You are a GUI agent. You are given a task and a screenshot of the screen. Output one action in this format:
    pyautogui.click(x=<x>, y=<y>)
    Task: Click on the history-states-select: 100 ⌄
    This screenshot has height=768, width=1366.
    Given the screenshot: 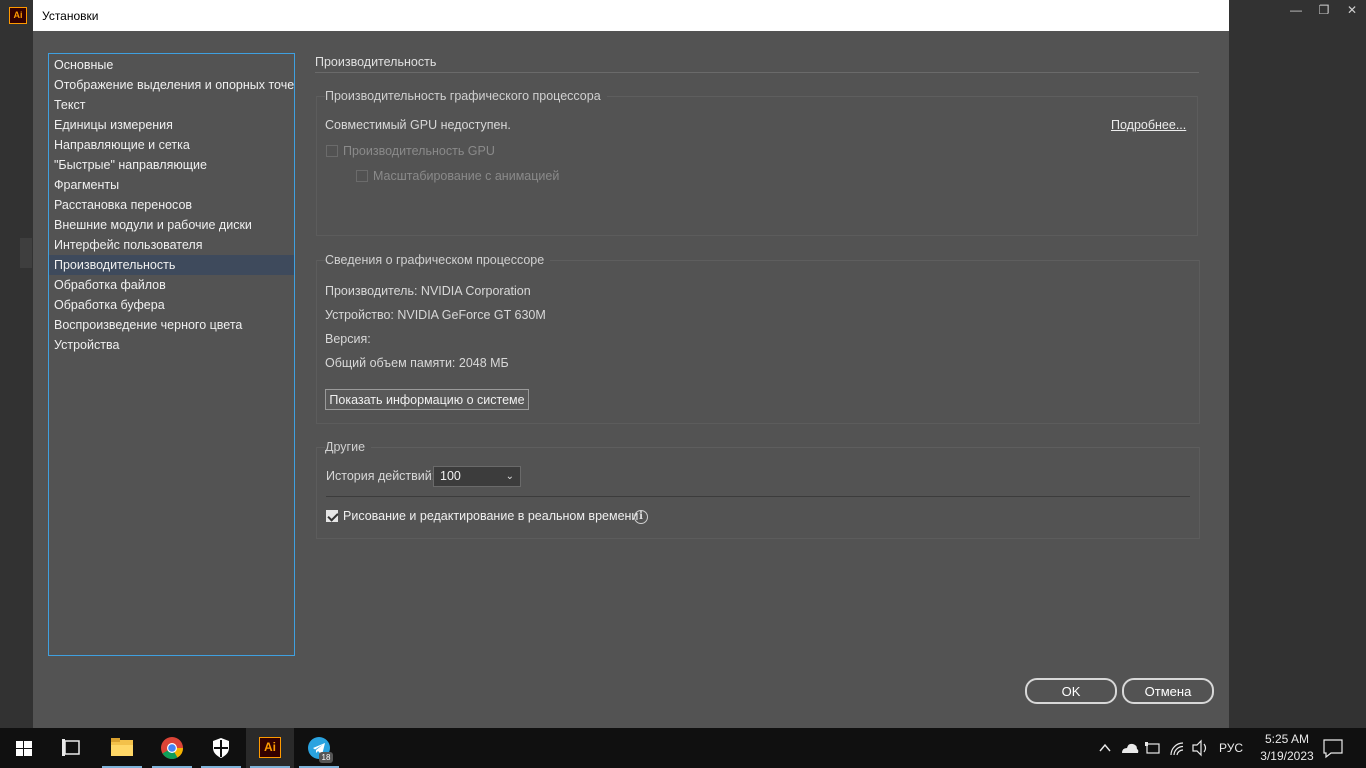 What is the action you would take?
    pyautogui.click(x=477, y=476)
    